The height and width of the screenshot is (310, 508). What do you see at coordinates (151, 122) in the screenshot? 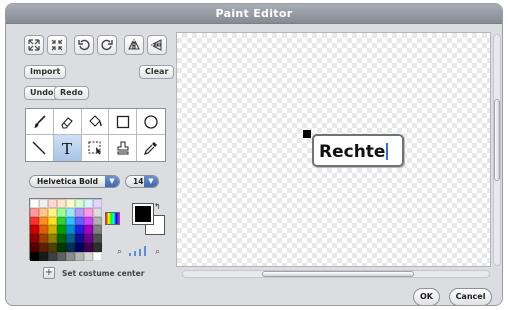
I see `ellipse-tool` at bounding box center [151, 122].